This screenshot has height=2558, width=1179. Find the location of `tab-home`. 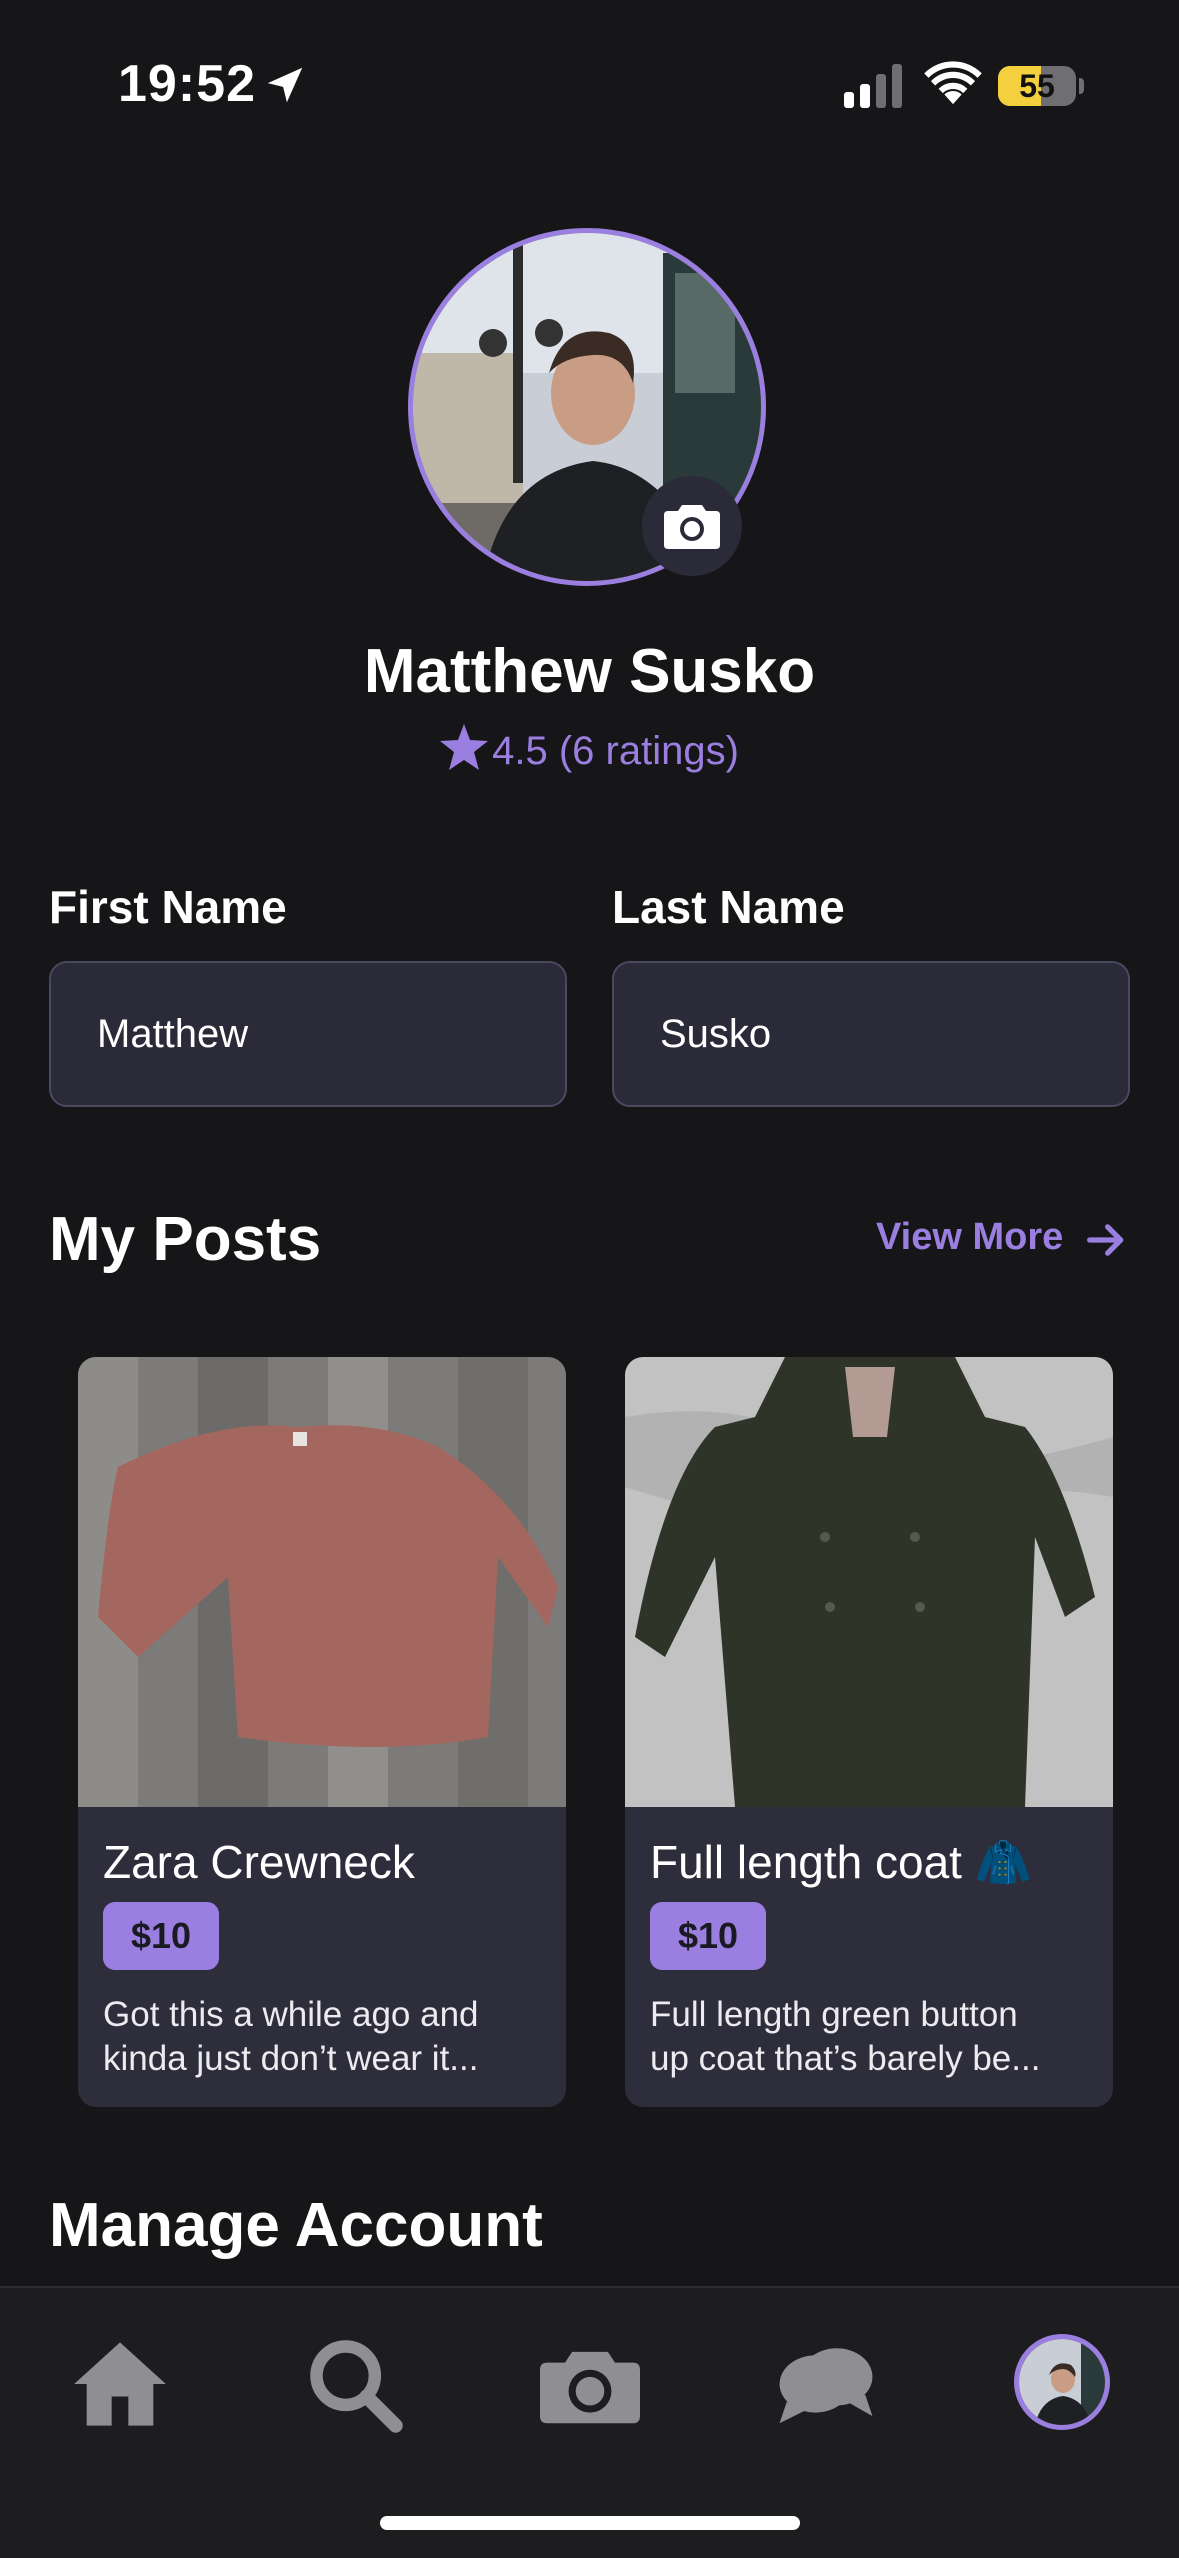

tab-home is located at coordinates (120, 2384).